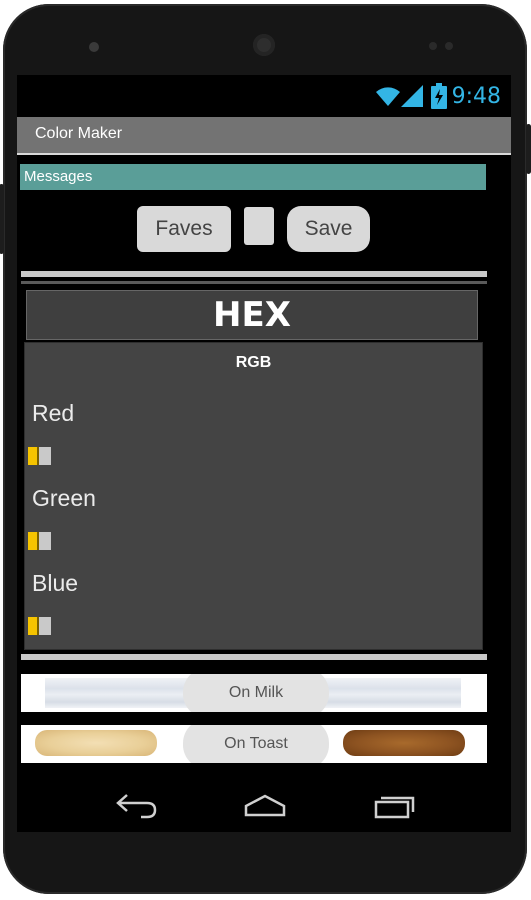 Image resolution: width=531 pixels, height=900 pixels. I want to click on hex-display: HEX, so click(252, 315).